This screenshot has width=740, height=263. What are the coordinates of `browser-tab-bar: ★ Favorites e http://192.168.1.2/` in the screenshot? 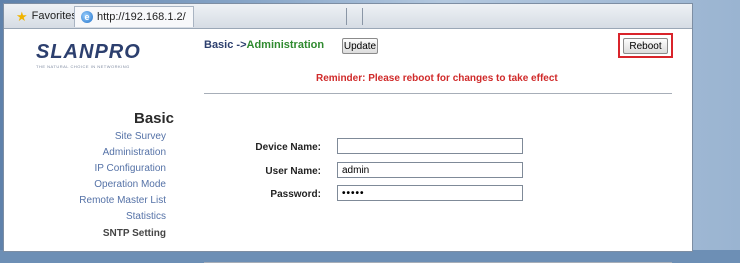 It's located at (348, 16).